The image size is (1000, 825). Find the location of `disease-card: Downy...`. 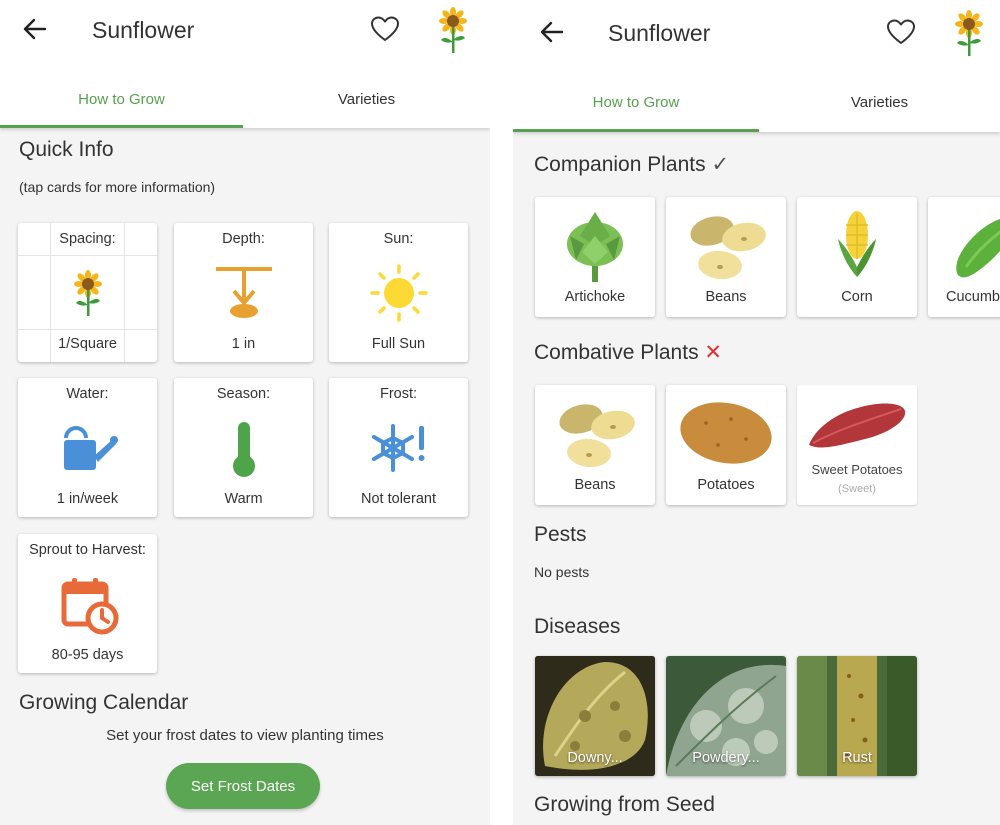

disease-card: Downy... is located at coordinates (595, 716).